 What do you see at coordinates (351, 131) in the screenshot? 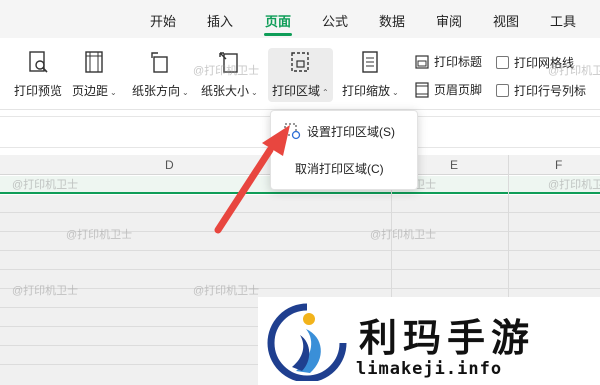
I see `set-print-area-label: 设置打印区域(S)` at bounding box center [351, 131].